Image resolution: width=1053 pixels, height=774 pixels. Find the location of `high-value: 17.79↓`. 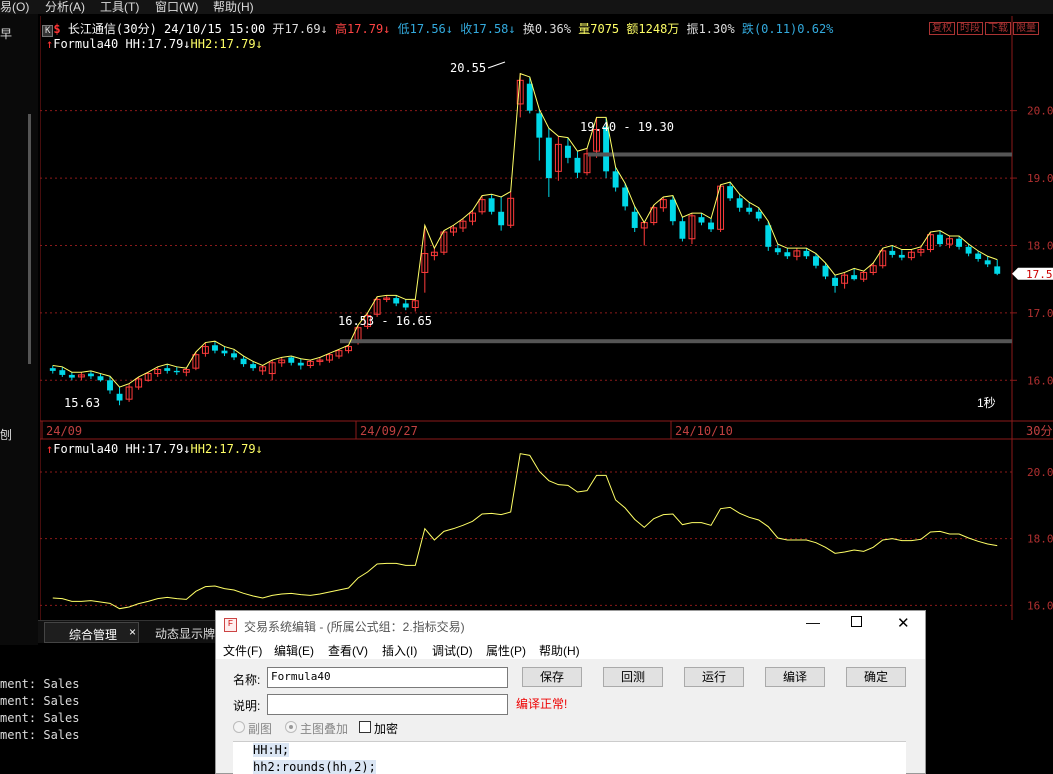

high-value: 17.79↓ is located at coordinates (369, 29).